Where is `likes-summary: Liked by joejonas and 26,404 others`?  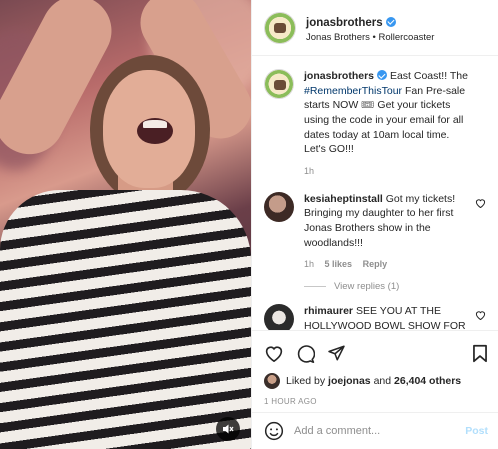
likes-summary: Liked by joejonas and 26,404 others is located at coordinates (376, 381).